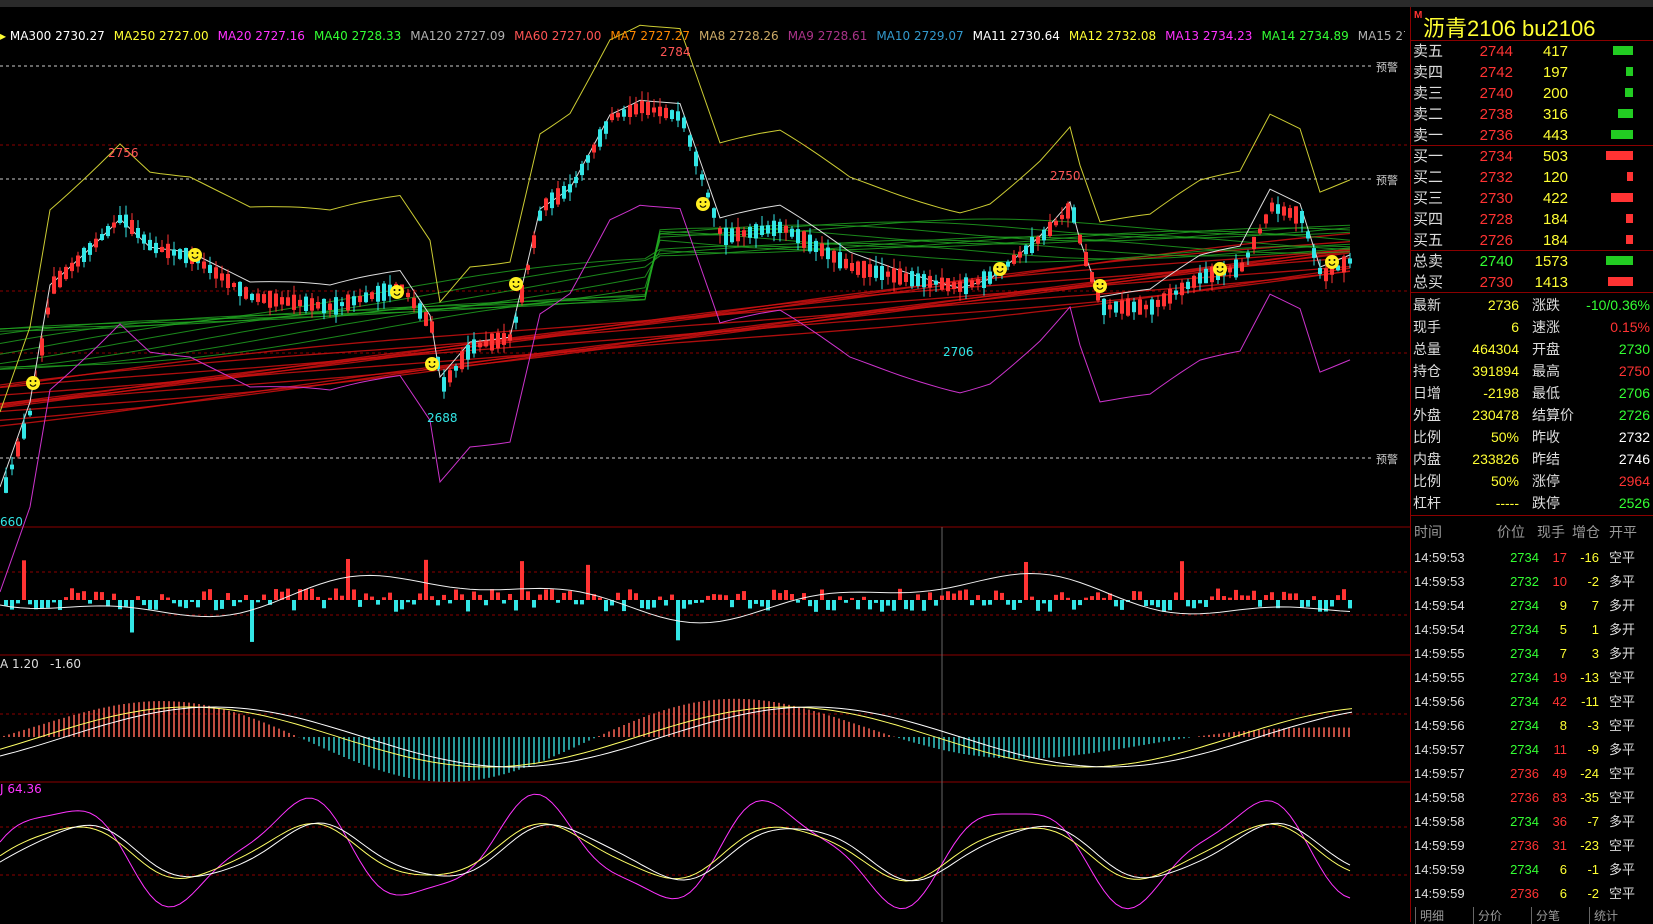 The height and width of the screenshot is (924, 1653). I want to click on stat-key: 比例, so click(1427, 481).